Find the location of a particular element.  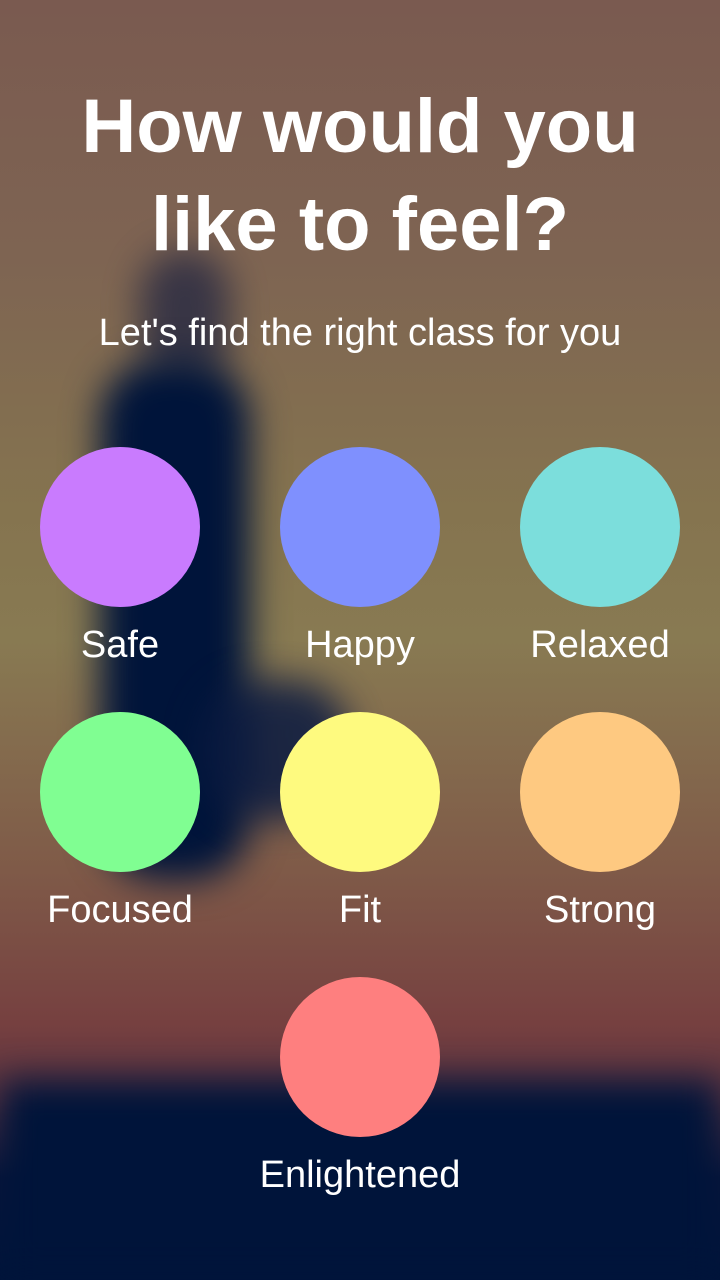

feeling-option-strong: Strong is located at coordinates (600, 822).